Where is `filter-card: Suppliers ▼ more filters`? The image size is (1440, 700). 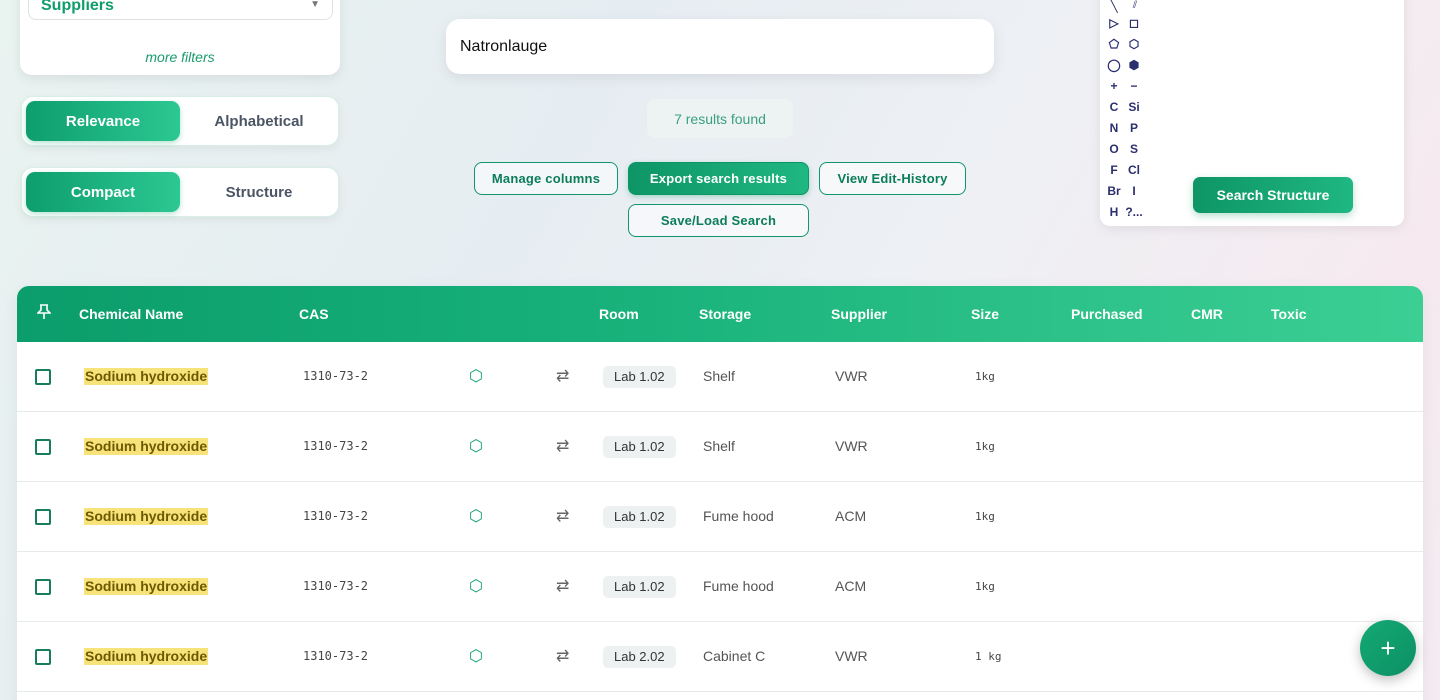 filter-card: Suppliers ▼ more filters is located at coordinates (180, 37).